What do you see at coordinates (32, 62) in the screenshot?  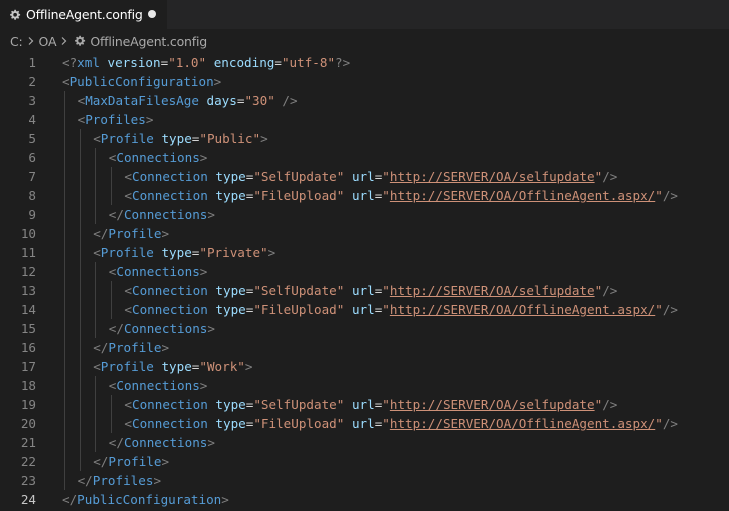 I see `line-number: 1` at bounding box center [32, 62].